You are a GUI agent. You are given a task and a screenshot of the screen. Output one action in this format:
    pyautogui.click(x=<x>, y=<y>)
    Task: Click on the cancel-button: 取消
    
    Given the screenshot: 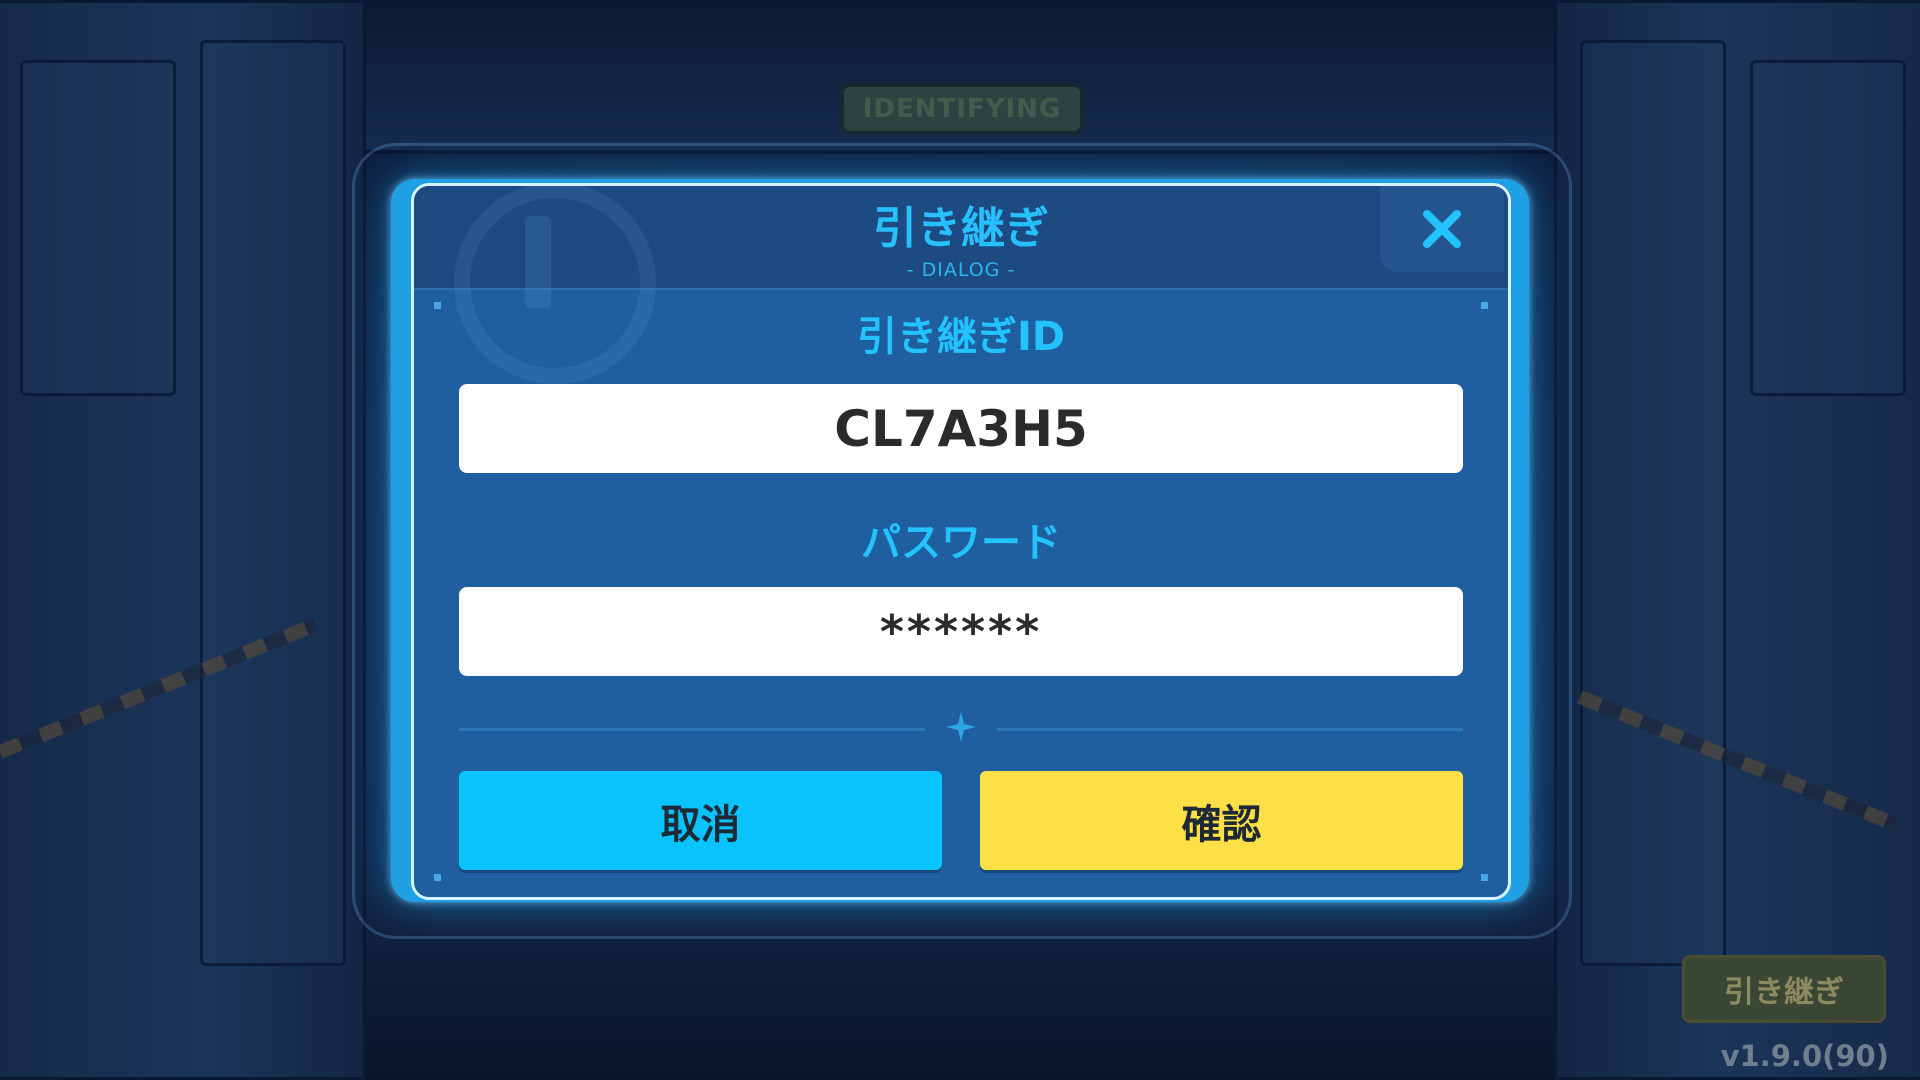 What is the action you would take?
    pyautogui.click(x=700, y=820)
    